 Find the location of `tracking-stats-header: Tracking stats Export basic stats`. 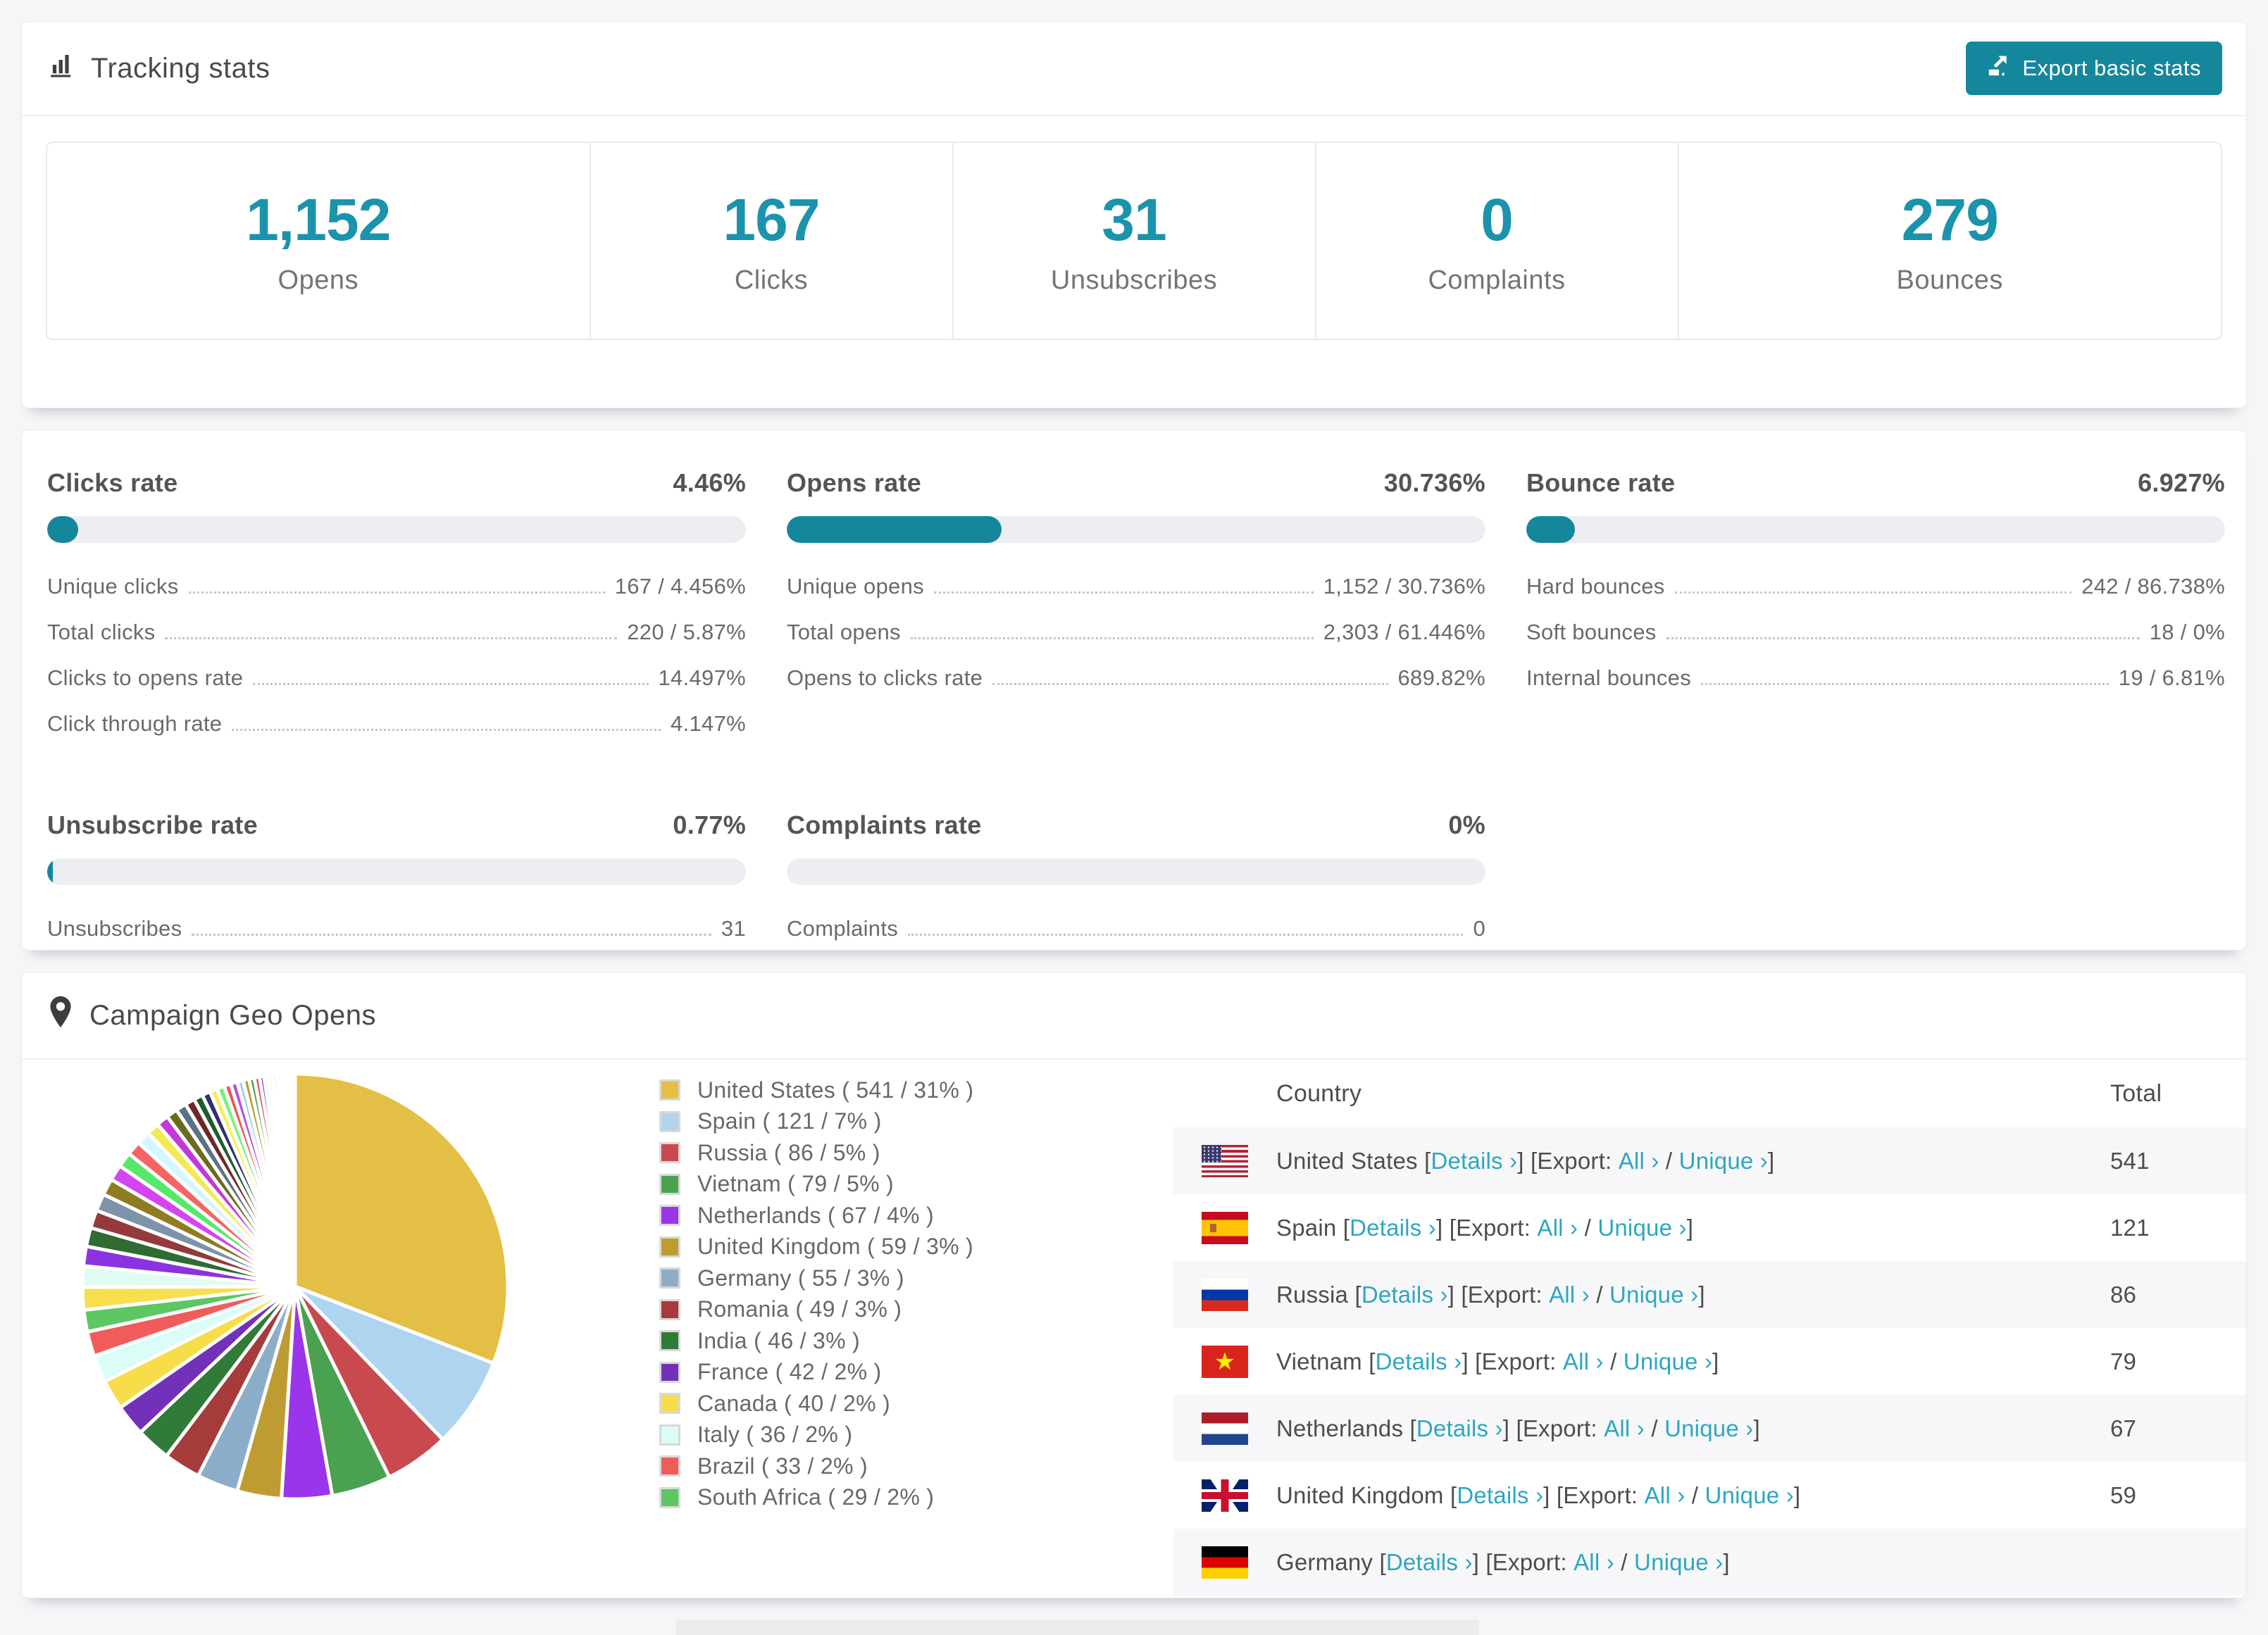

tracking-stats-header: Tracking stats Export basic stats is located at coordinates (1134, 68).